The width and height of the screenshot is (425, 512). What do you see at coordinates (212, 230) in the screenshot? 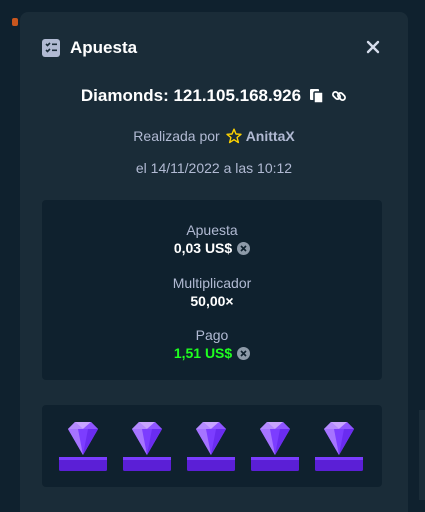
I see `bet-amount-label: Apuesta` at bounding box center [212, 230].